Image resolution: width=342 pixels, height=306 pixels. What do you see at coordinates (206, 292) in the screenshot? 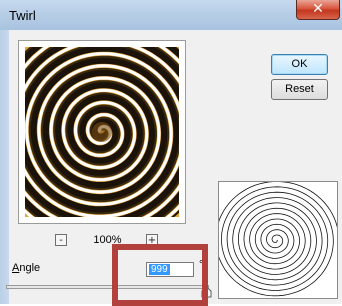
I see `angle-slider-thumb` at bounding box center [206, 292].